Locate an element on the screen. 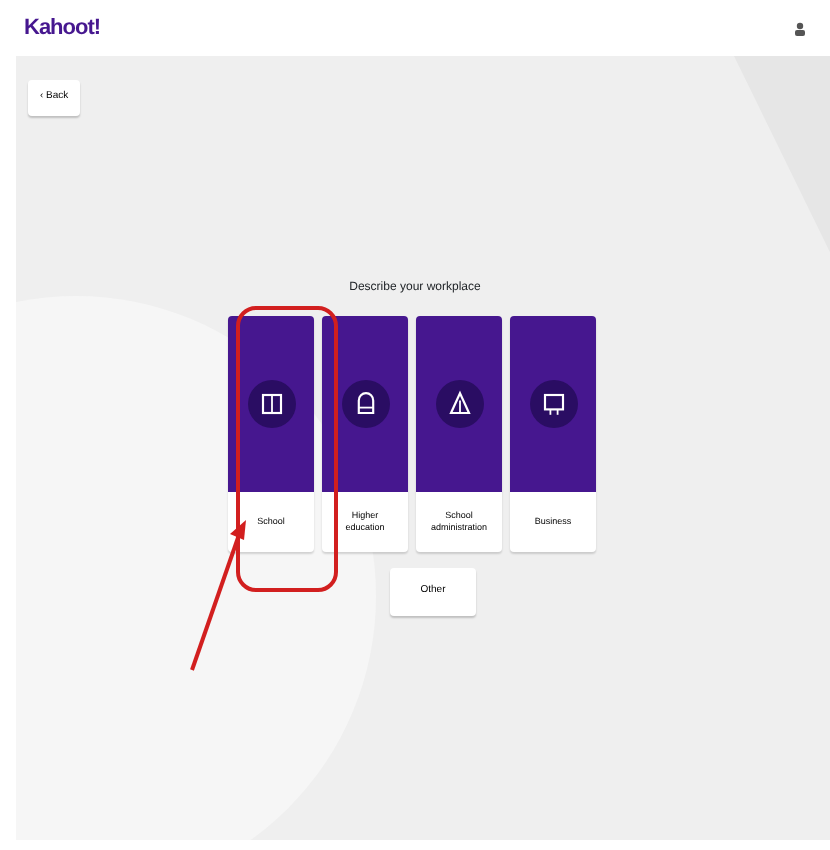 The width and height of the screenshot is (830, 850). hierarchy-icon is located at coordinates (459, 403).